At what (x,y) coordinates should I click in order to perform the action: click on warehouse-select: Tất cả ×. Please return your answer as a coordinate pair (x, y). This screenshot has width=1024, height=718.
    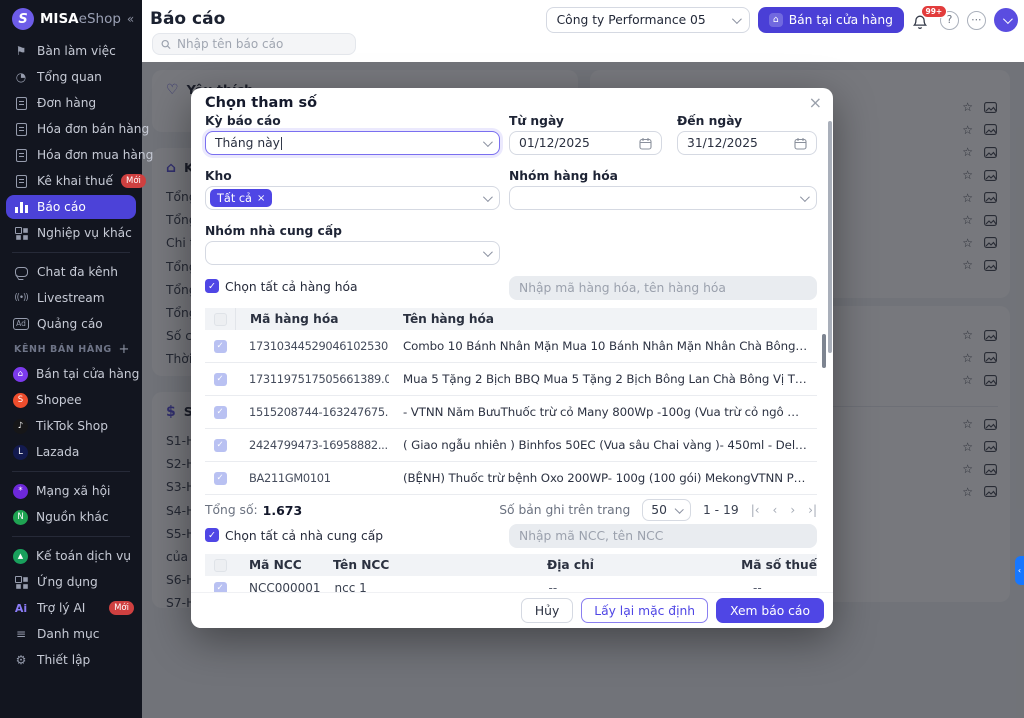
    Looking at the image, I should click on (352, 198).